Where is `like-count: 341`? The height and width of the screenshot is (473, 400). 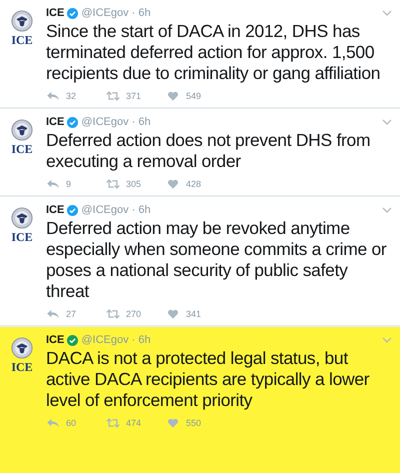 like-count: 341 is located at coordinates (194, 314).